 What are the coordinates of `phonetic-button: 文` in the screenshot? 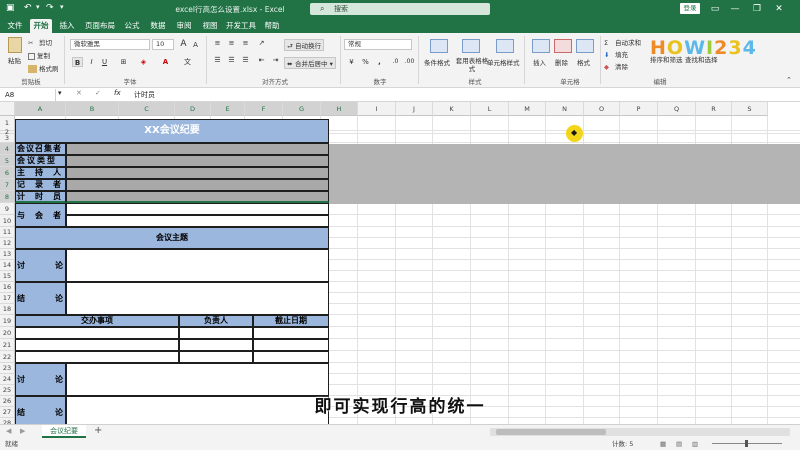 It's located at (187, 62).